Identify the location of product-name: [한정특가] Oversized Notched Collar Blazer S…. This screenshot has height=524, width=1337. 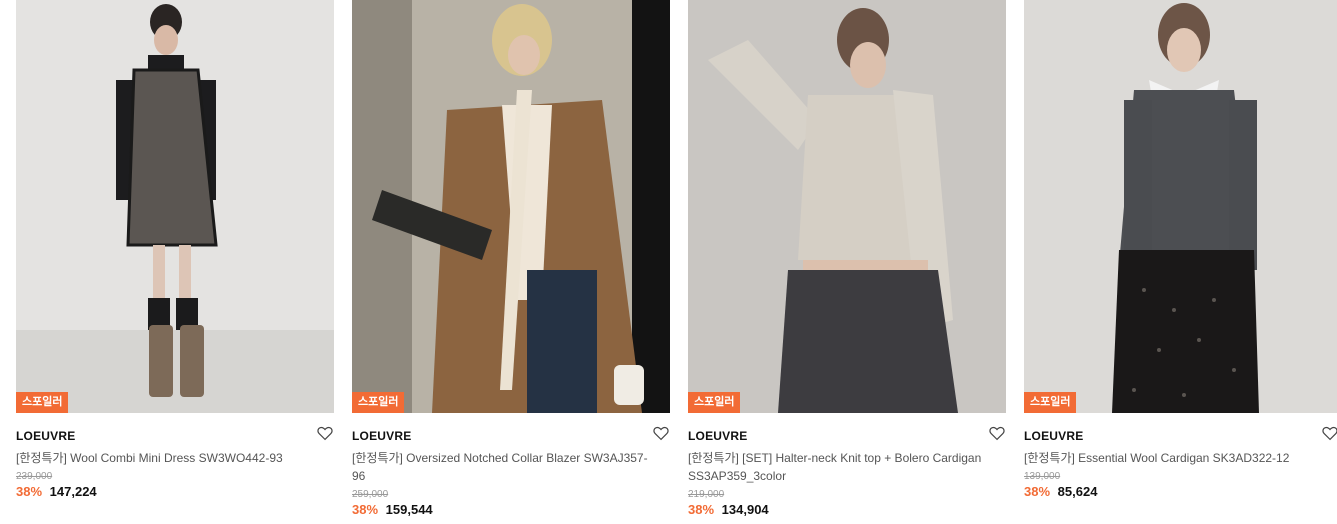
(502, 467).